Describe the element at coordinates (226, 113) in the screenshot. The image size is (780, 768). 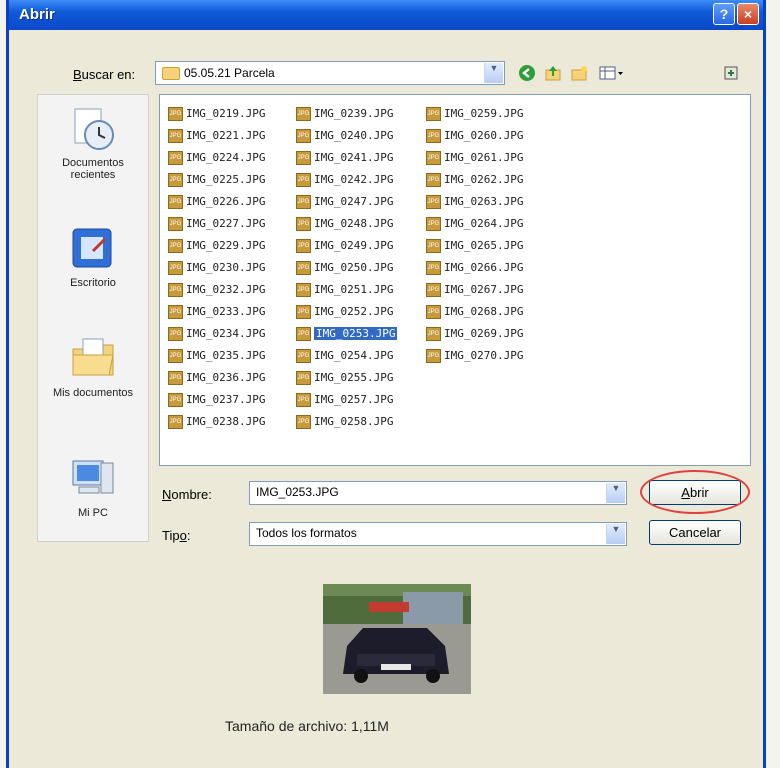
I see `file-name: IMG_0219.JPG` at that location.